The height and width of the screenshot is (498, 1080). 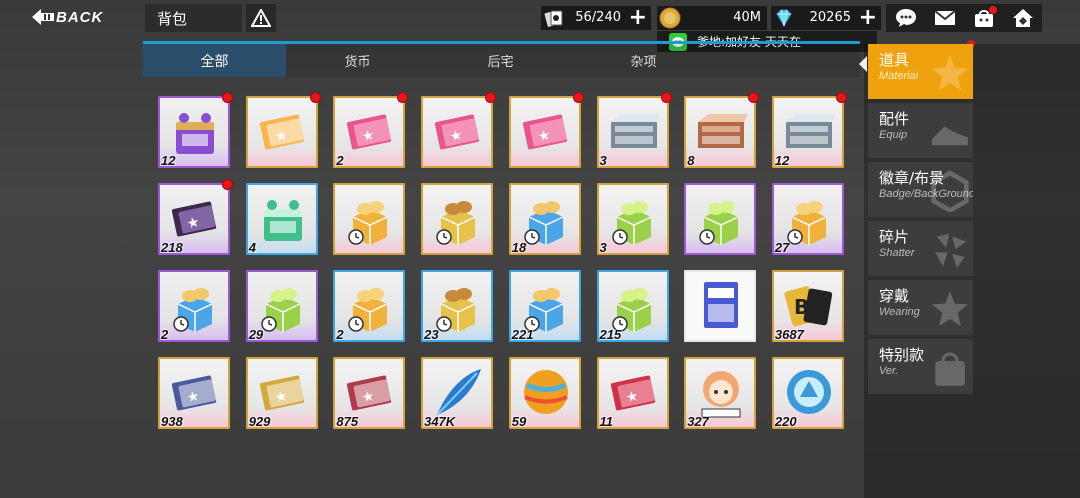 I want to click on item-count: 29, so click(x=256, y=334).